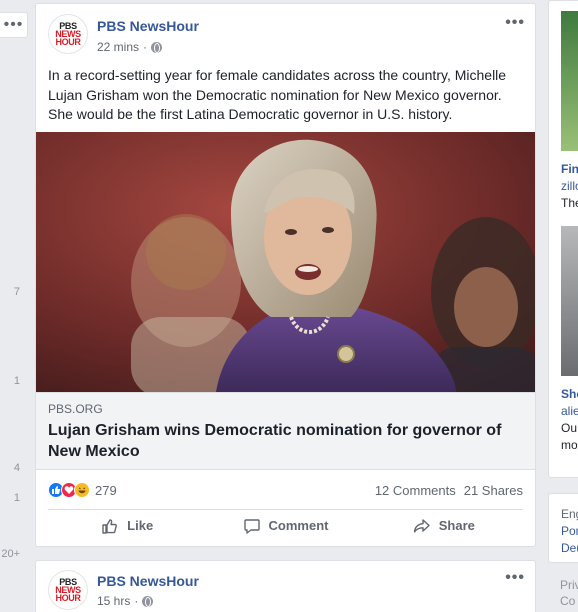 The width and height of the screenshot is (578, 612). Describe the element at coordinates (10, 292) in the screenshot. I see `left-count: 7` at that location.